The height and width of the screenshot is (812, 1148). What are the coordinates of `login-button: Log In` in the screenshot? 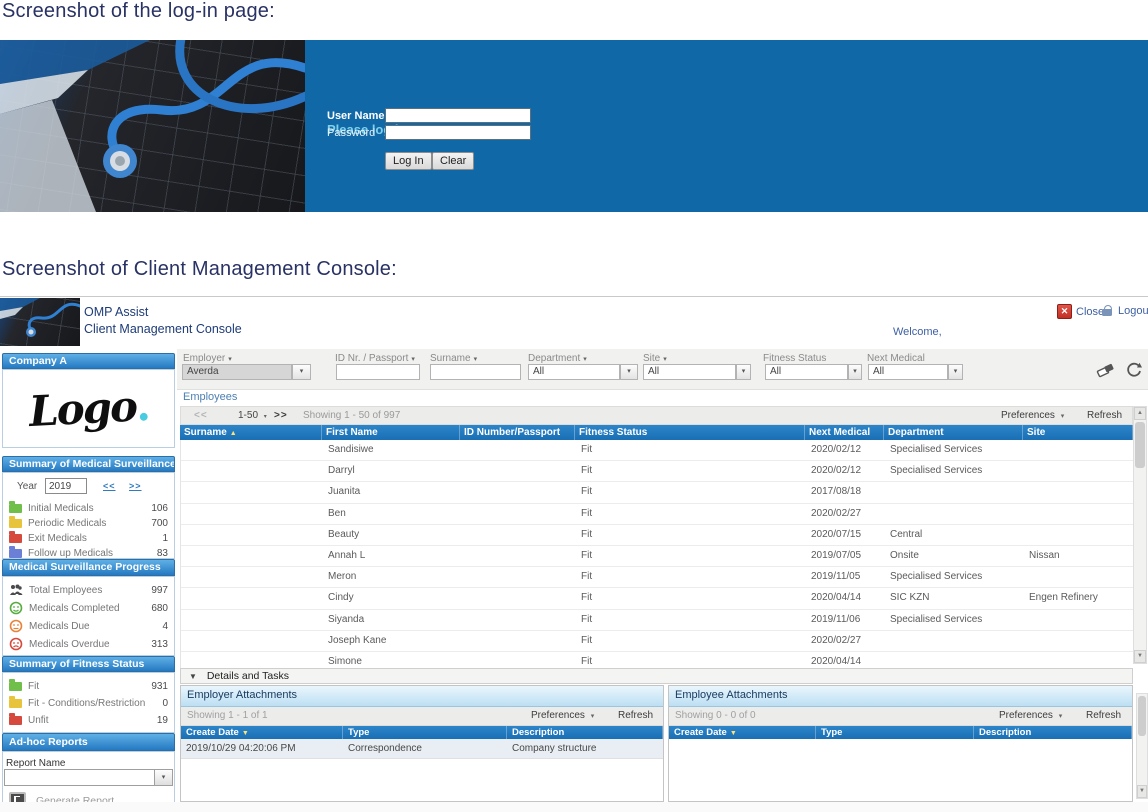 It's located at (408, 161).